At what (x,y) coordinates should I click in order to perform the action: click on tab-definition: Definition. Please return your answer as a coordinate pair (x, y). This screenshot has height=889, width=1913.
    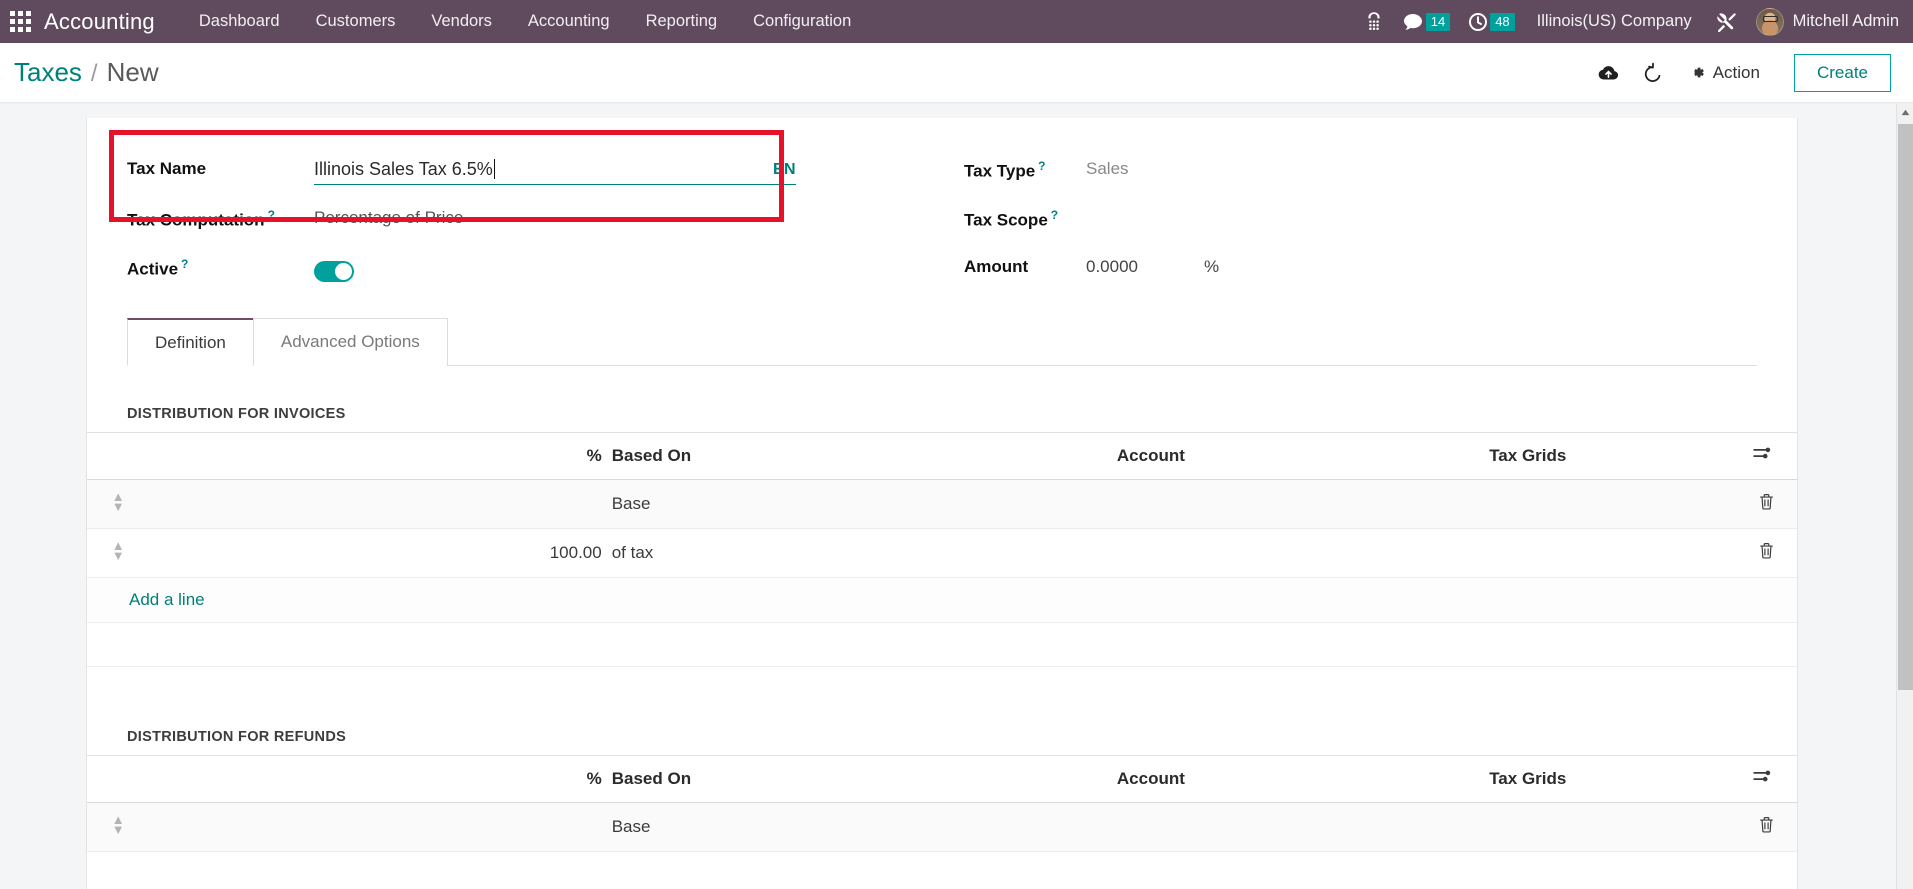
    Looking at the image, I should click on (190, 342).